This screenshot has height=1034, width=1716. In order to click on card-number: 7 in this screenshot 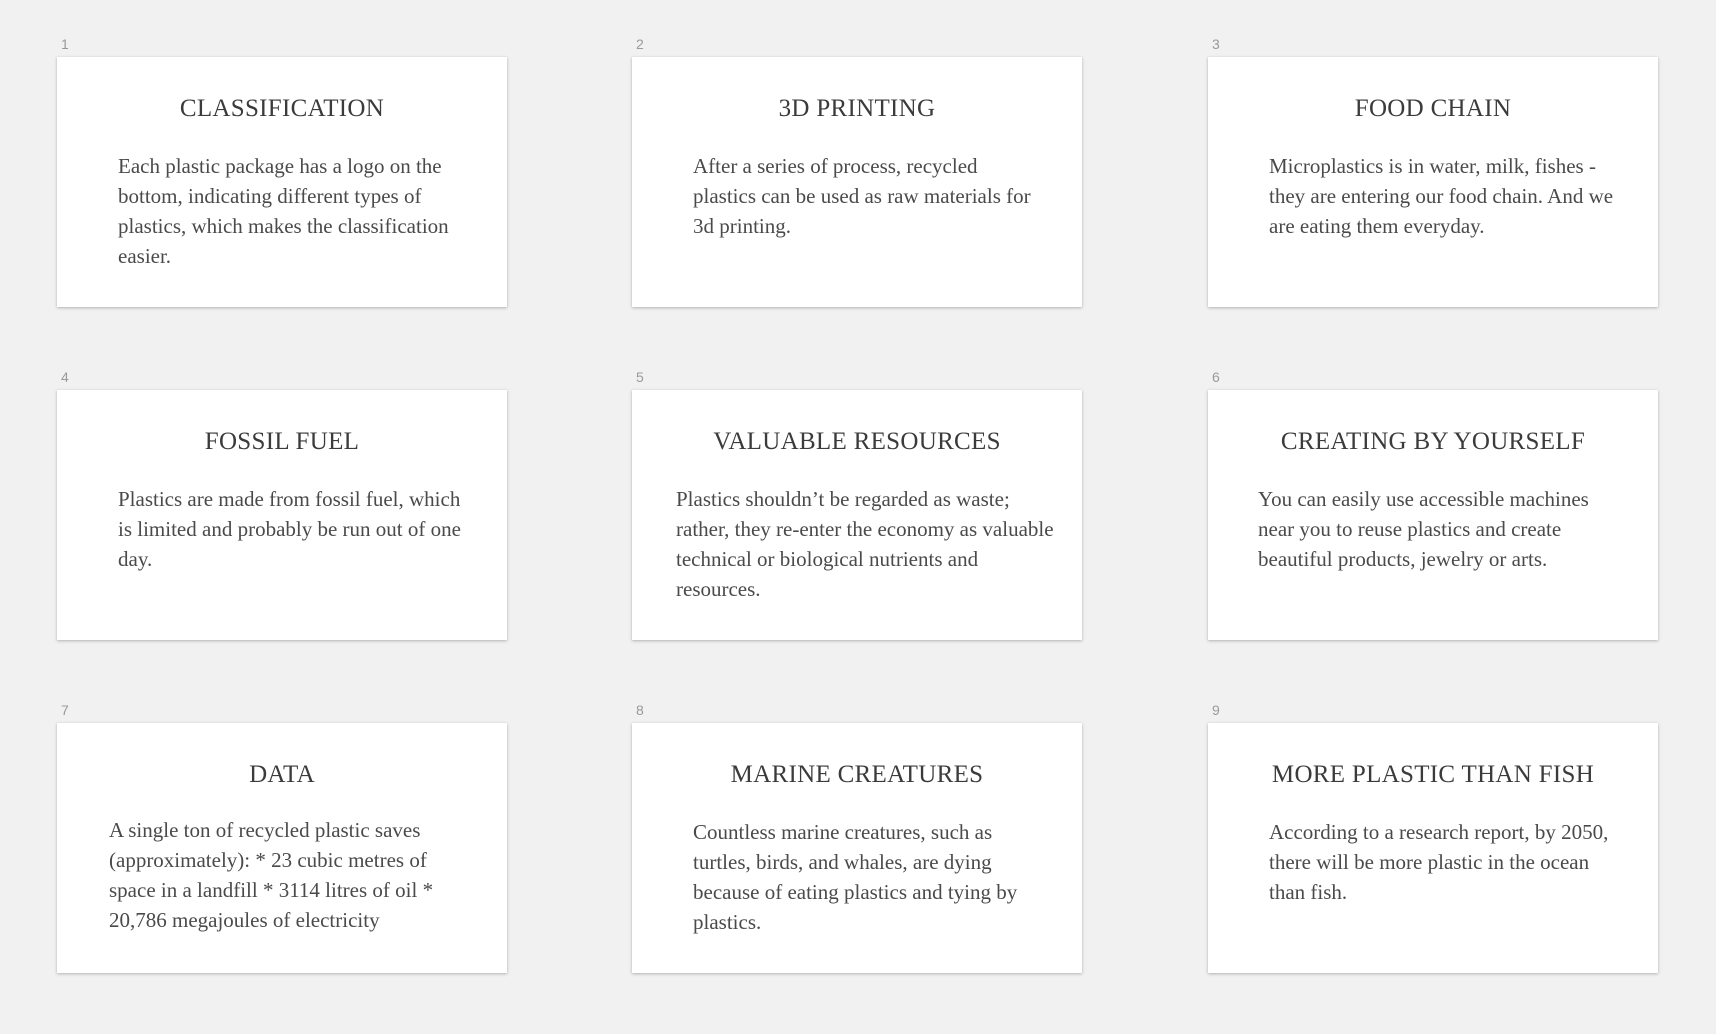, I will do `click(65, 710)`.